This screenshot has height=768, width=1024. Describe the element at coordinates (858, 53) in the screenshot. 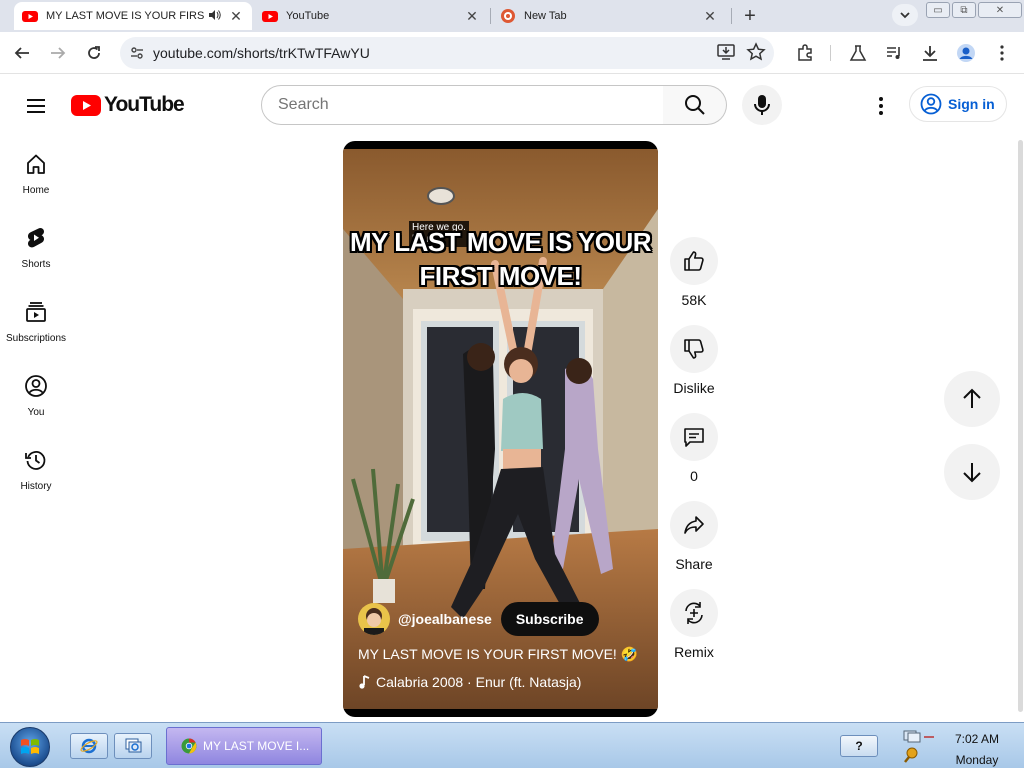

I see `labs-flask-icon` at that location.